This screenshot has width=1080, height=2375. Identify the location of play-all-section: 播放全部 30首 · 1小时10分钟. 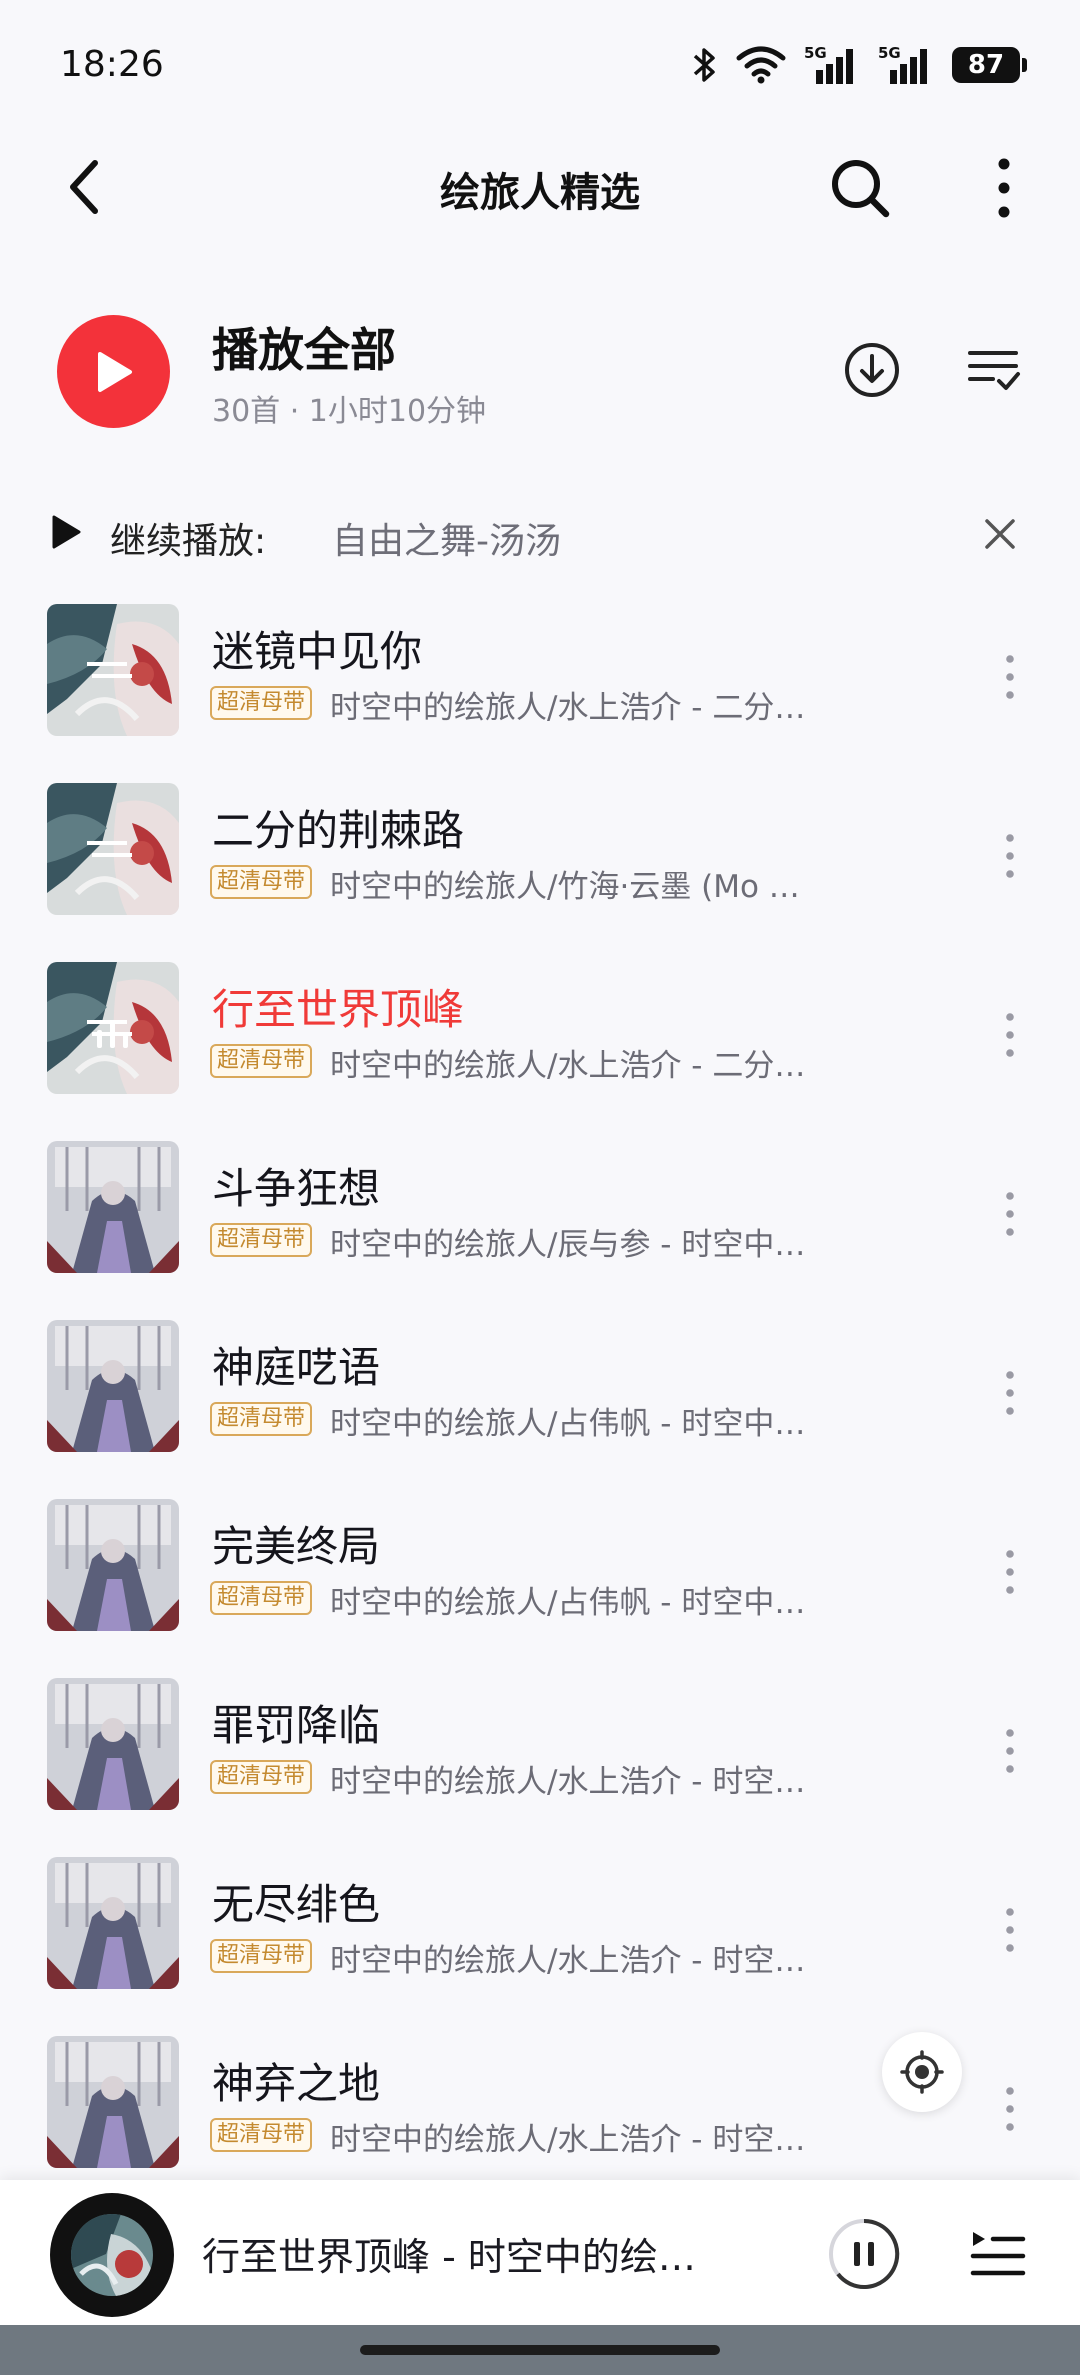
(540, 375).